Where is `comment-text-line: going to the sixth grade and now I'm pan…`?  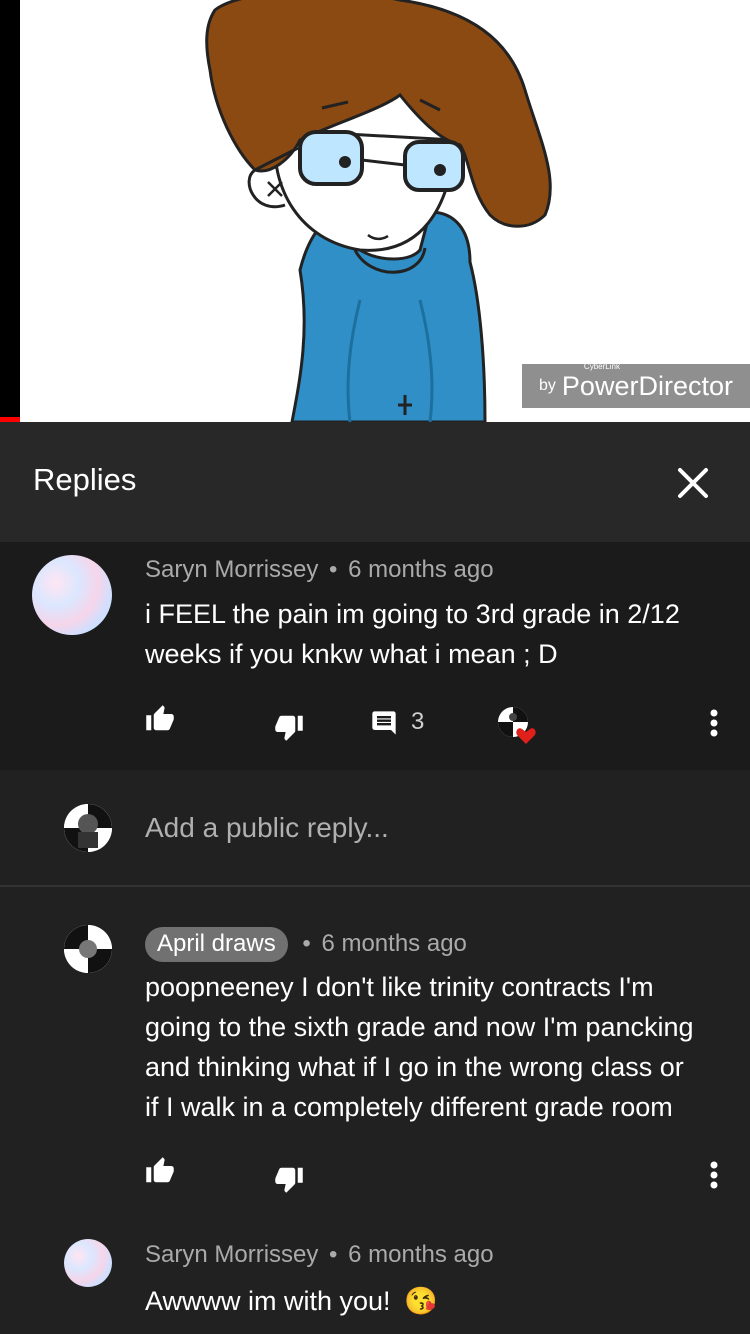 comment-text-line: going to the sixth grade and now I'm pan… is located at coordinates (419, 1027).